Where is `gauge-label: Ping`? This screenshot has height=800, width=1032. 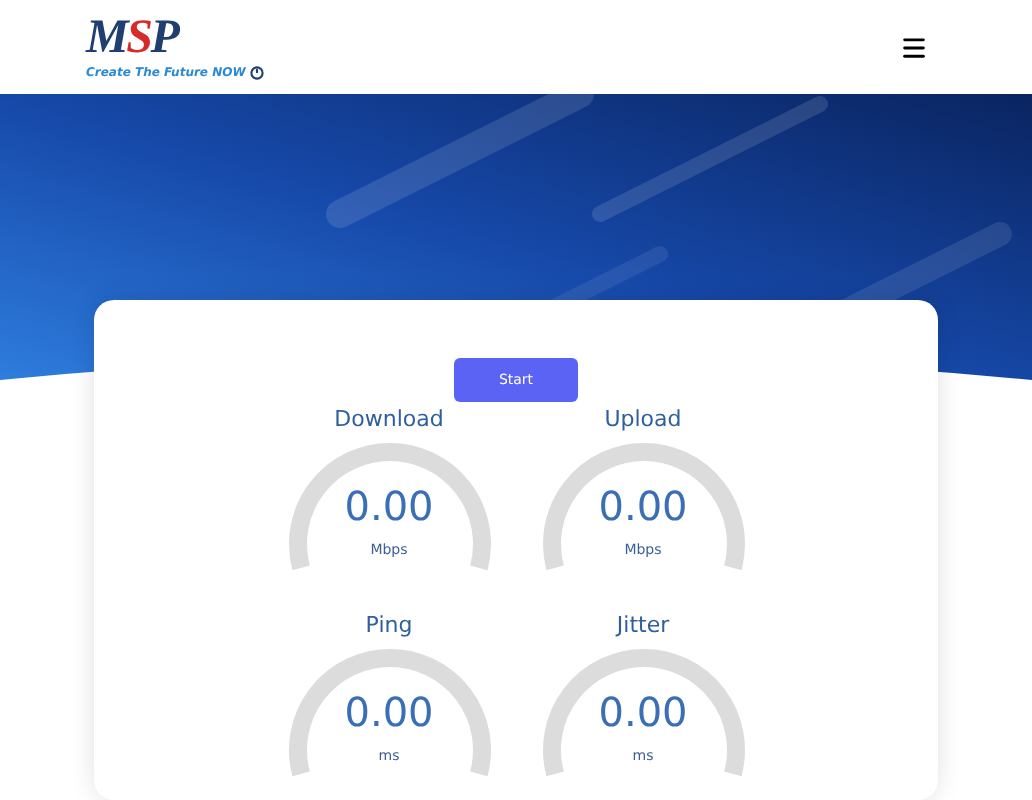 gauge-label: Ping is located at coordinates (389, 625).